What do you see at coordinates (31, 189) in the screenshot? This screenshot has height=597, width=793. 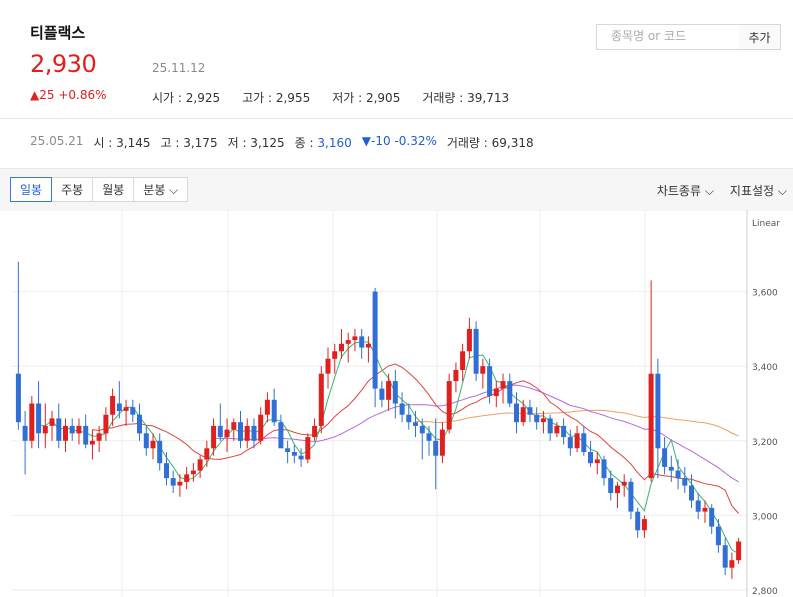 I see `tab-daily: 일봉` at bounding box center [31, 189].